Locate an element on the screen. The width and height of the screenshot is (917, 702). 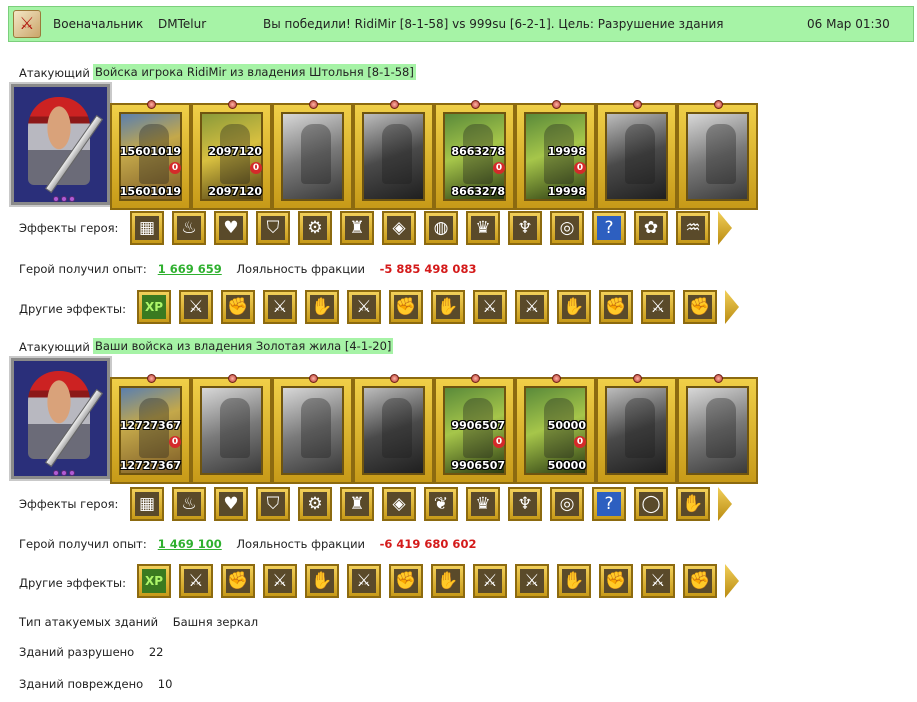
hero-effect-glyph: ✿ is located at coordinates (651, 228).